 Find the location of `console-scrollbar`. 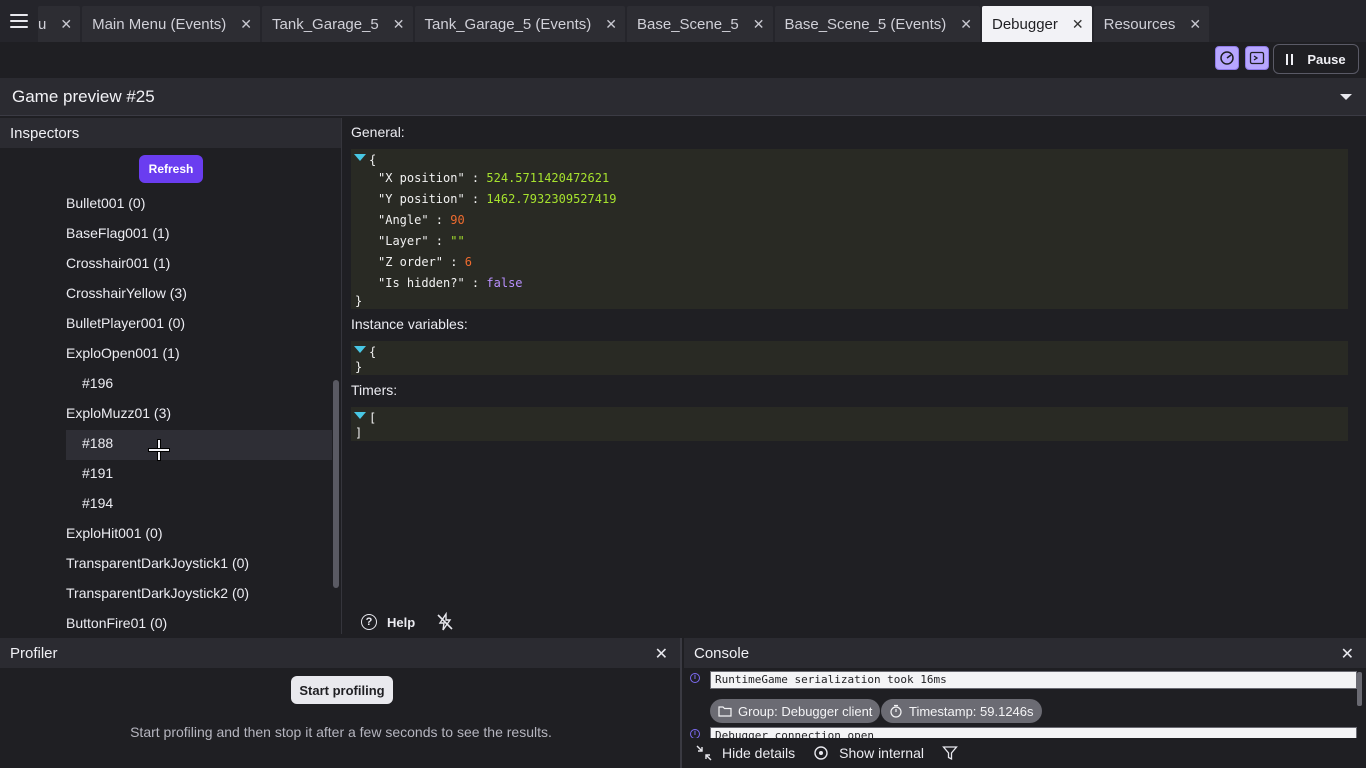

console-scrollbar is located at coordinates (1359, 689).